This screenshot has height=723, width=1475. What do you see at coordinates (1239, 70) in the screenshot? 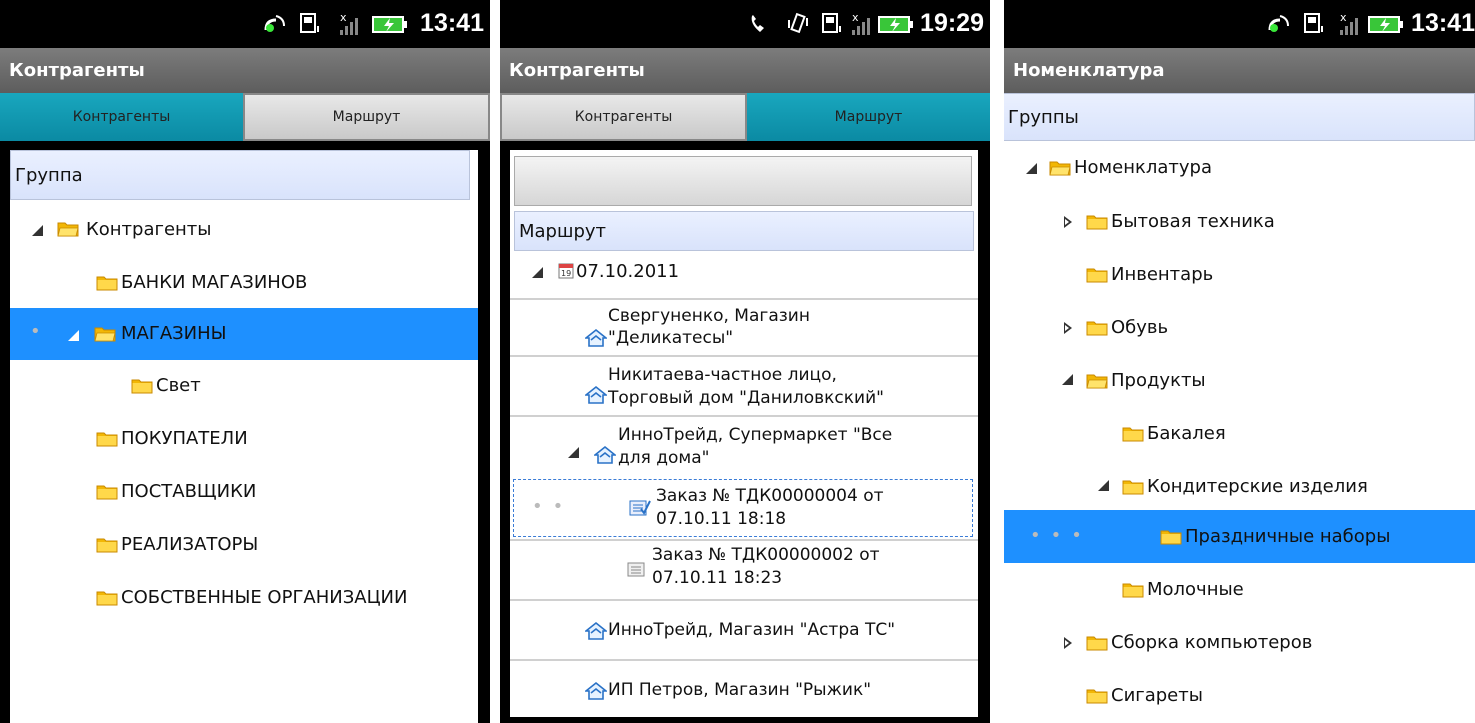
I see `window-title: Номенклатура` at bounding box center [1239, 70].